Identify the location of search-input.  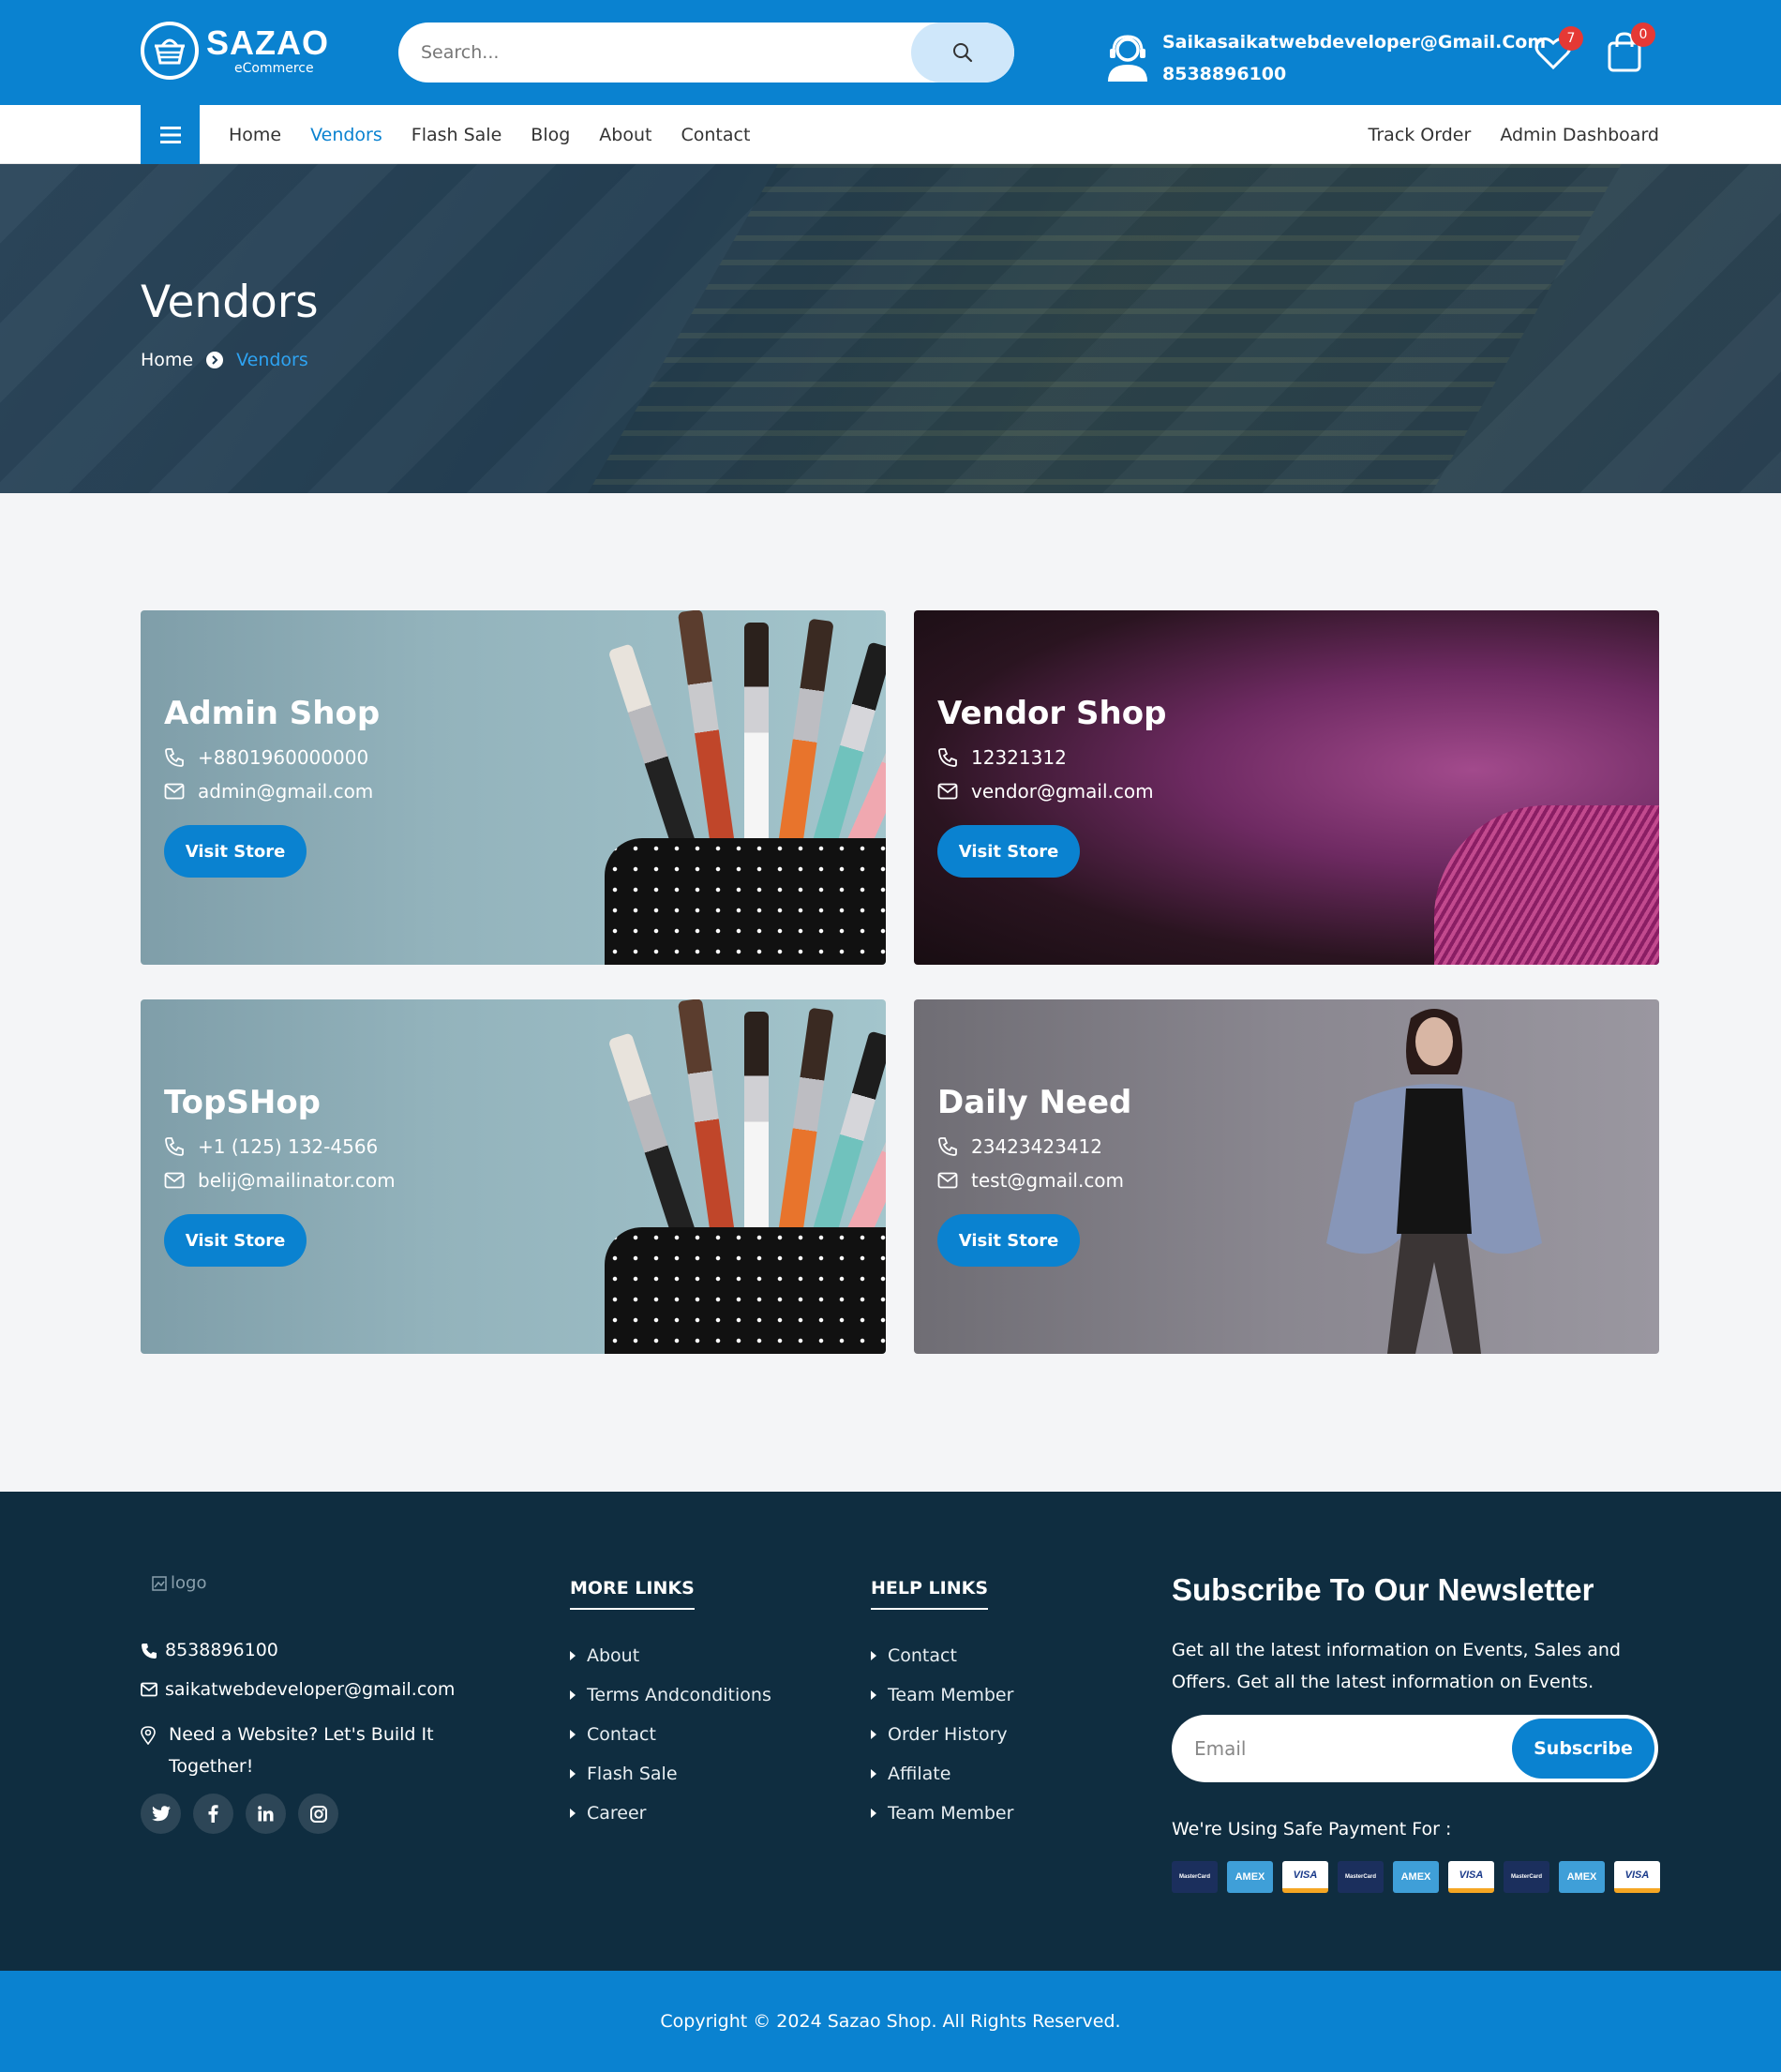
(664, 53).